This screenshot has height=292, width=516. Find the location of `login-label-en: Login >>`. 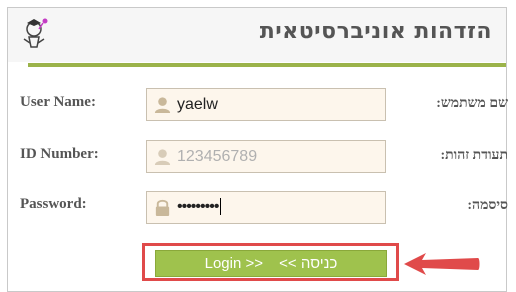

login-label-en: Login >> is located at coordinates (233, 263).